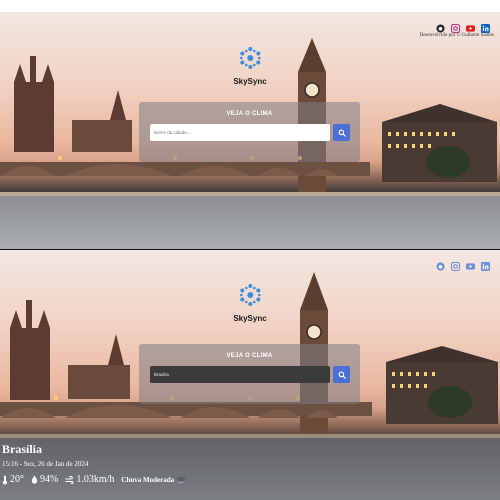 Image resolution: width=500 pixels, height=500 pixels. What do you see at coordinates (5, 479) in the screenshot?
I see `thermometer-icon` at bounding box center [5, 479].